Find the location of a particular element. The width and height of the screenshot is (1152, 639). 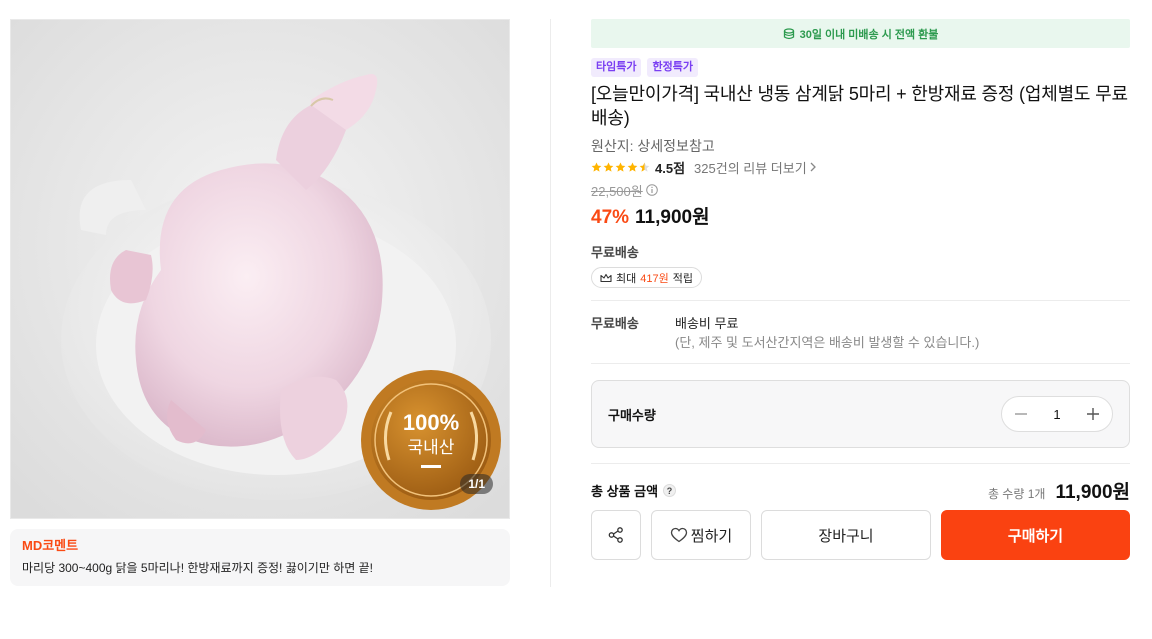

product-origin: 원산지: 상세정보참고 is located at coordinates (653, 146).